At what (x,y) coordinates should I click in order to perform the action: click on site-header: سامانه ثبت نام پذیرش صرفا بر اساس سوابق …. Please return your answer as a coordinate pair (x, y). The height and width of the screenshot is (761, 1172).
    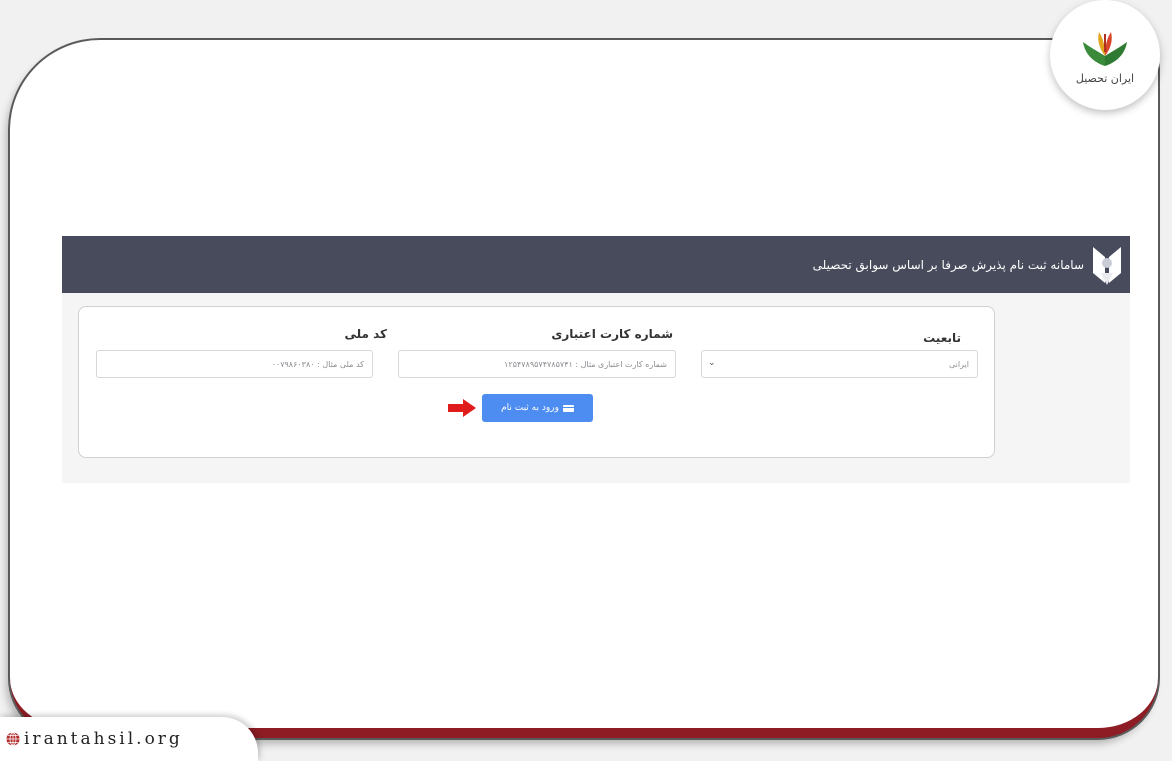
    Looking at the image, I should click on (596, 264).